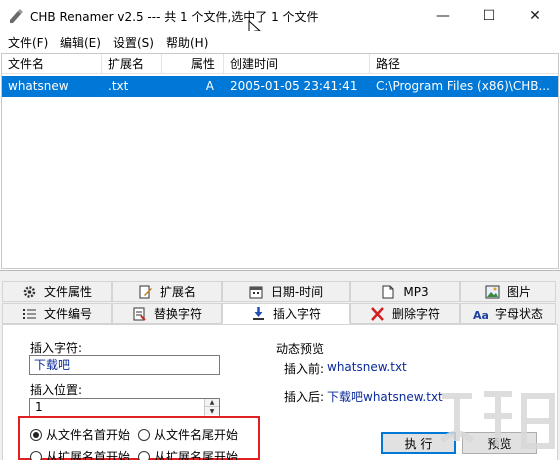  I want to click on stepper-down-icon: ▼, so click(212, 411).